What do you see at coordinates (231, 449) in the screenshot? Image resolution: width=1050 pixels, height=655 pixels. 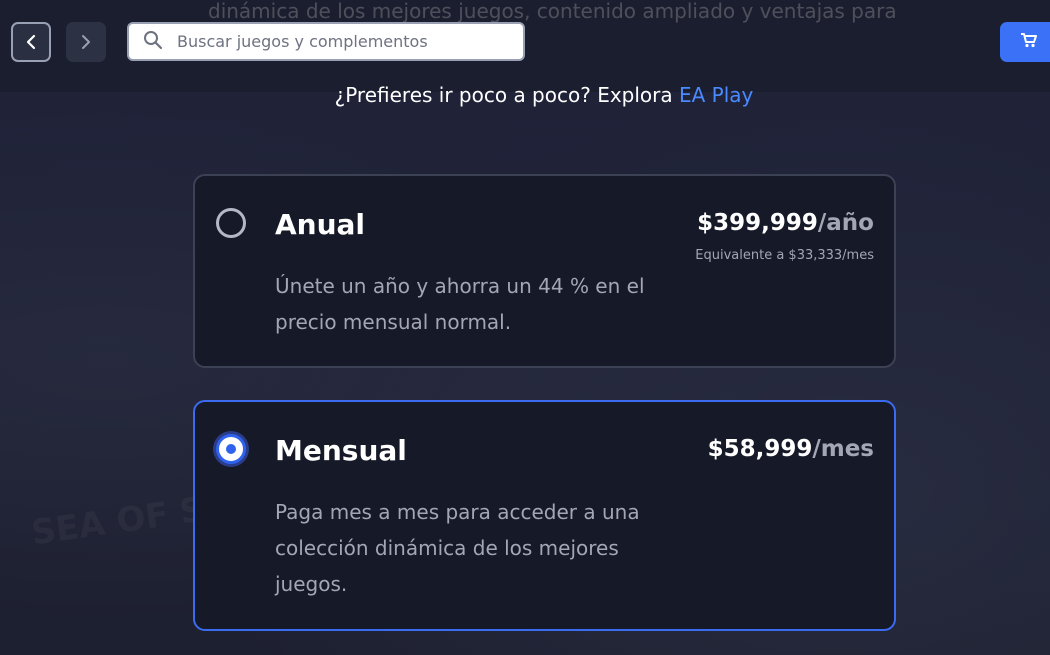 I see `plan-monthly-radio` at bounding box center [231, 449].